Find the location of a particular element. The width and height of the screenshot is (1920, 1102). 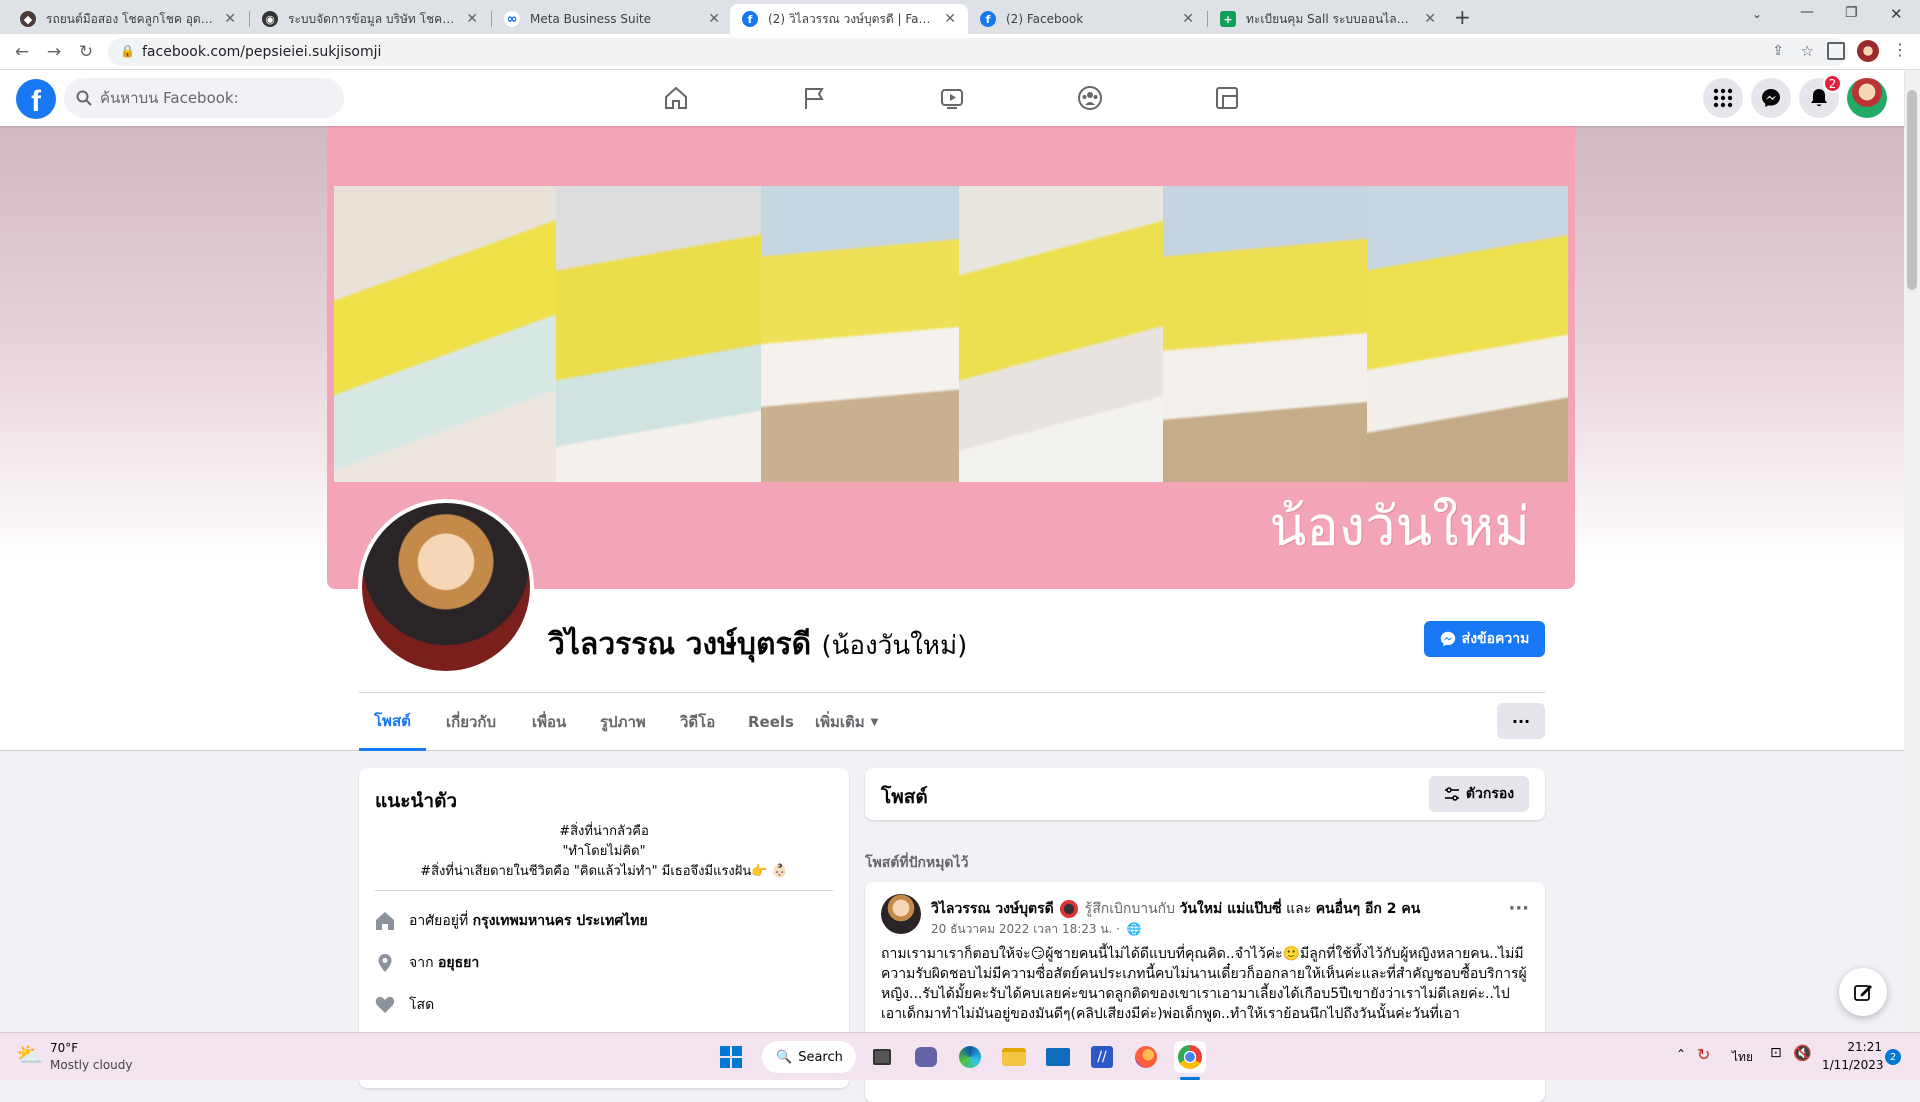

ellipsis-icon: ··· is located at coordinates (1521, 721).